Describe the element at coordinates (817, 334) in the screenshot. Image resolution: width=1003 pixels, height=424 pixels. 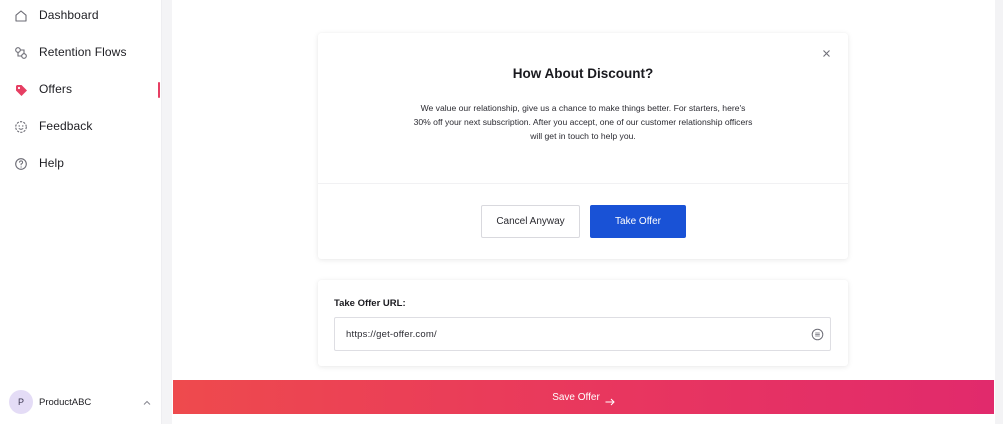
I see `info-icon` at that location.